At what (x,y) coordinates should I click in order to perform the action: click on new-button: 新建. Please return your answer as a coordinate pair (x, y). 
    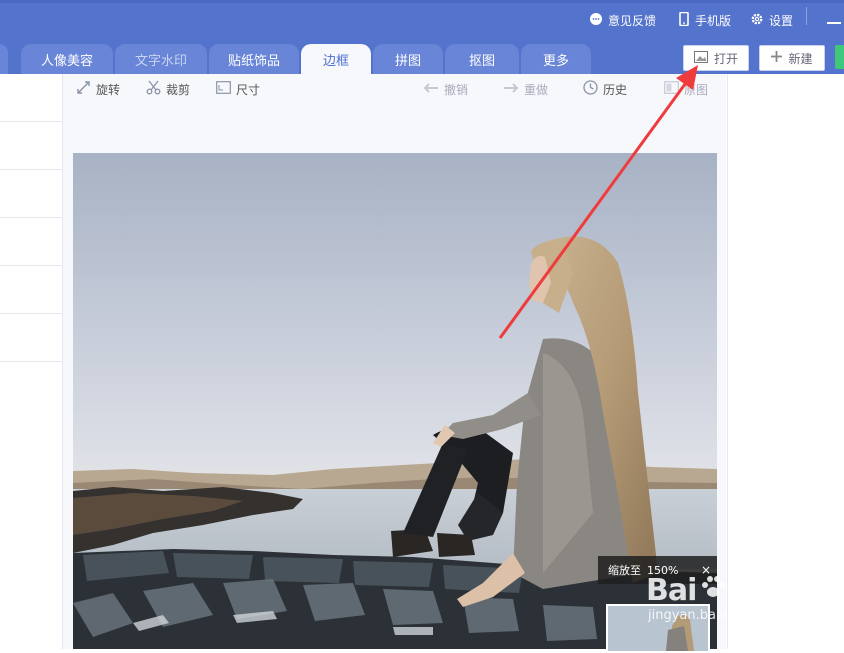
    Looking at the image, I should click on (792, 58).